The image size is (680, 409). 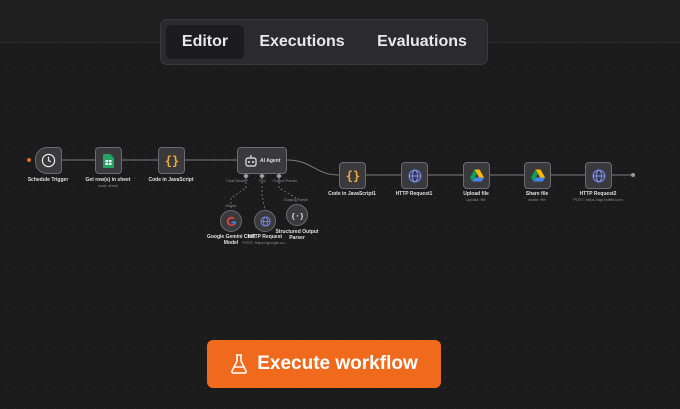 I want to click on node-http-request1, so click(x=414, y=175).